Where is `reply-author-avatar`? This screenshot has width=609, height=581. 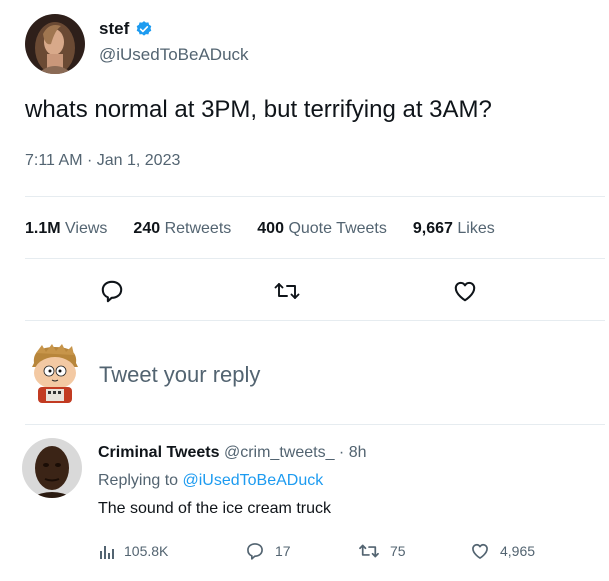
reply-author-avatar is located at coordinates (52, 468).